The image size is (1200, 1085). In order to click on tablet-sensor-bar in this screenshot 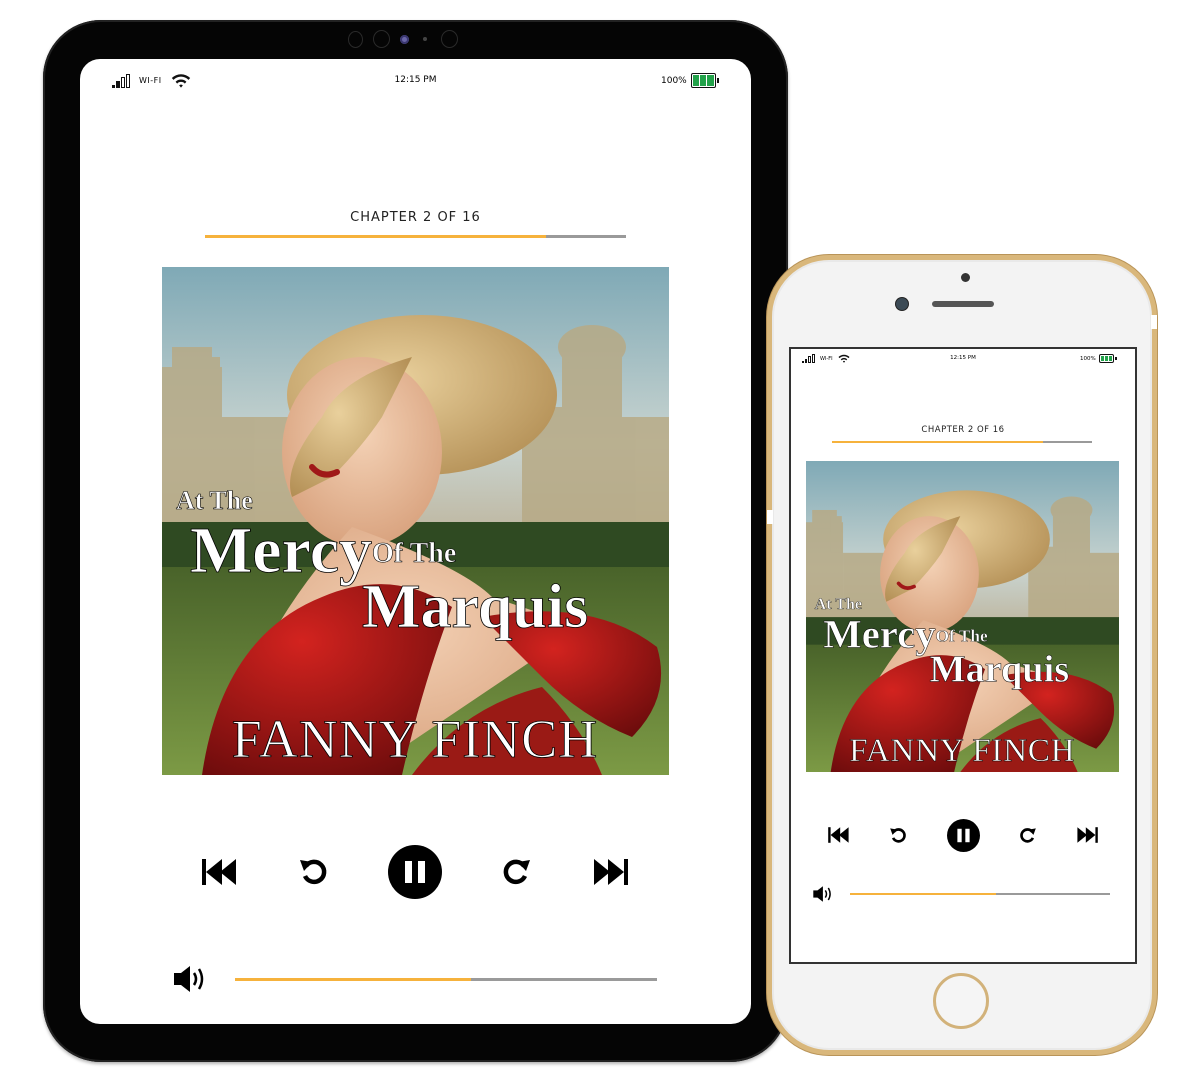, I will do `click(403, 39)`.